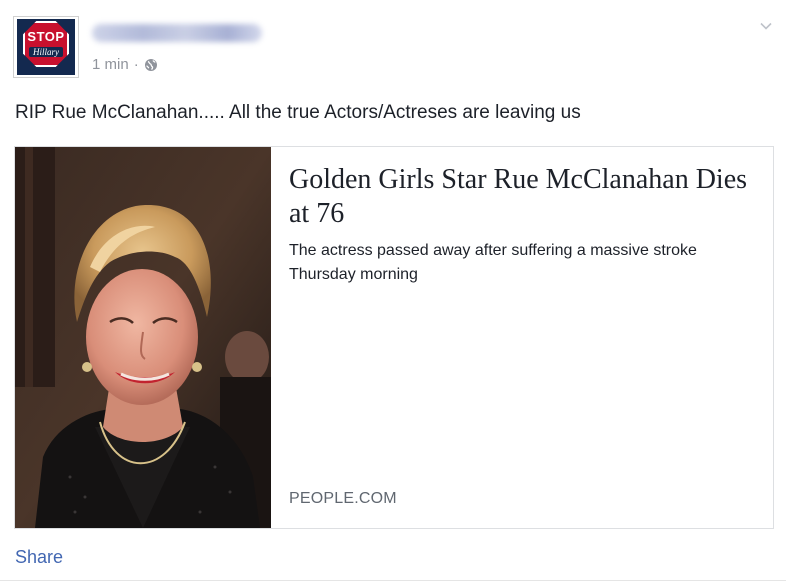 Image resolution: width=786 pixels, height=586 pixels. Describe the element at coordinates (151, 65) in the screenshot. I see `globe-icon` at that location.